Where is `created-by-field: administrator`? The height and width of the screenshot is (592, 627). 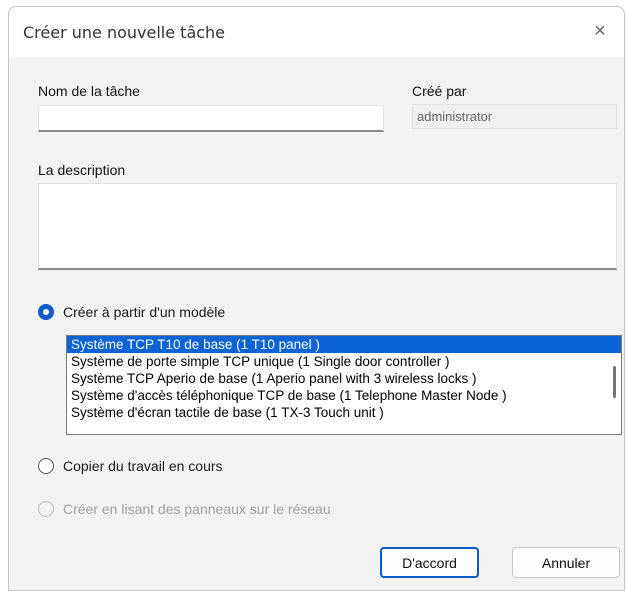
created-by-field: administrator is located at coordinates (514, 116).